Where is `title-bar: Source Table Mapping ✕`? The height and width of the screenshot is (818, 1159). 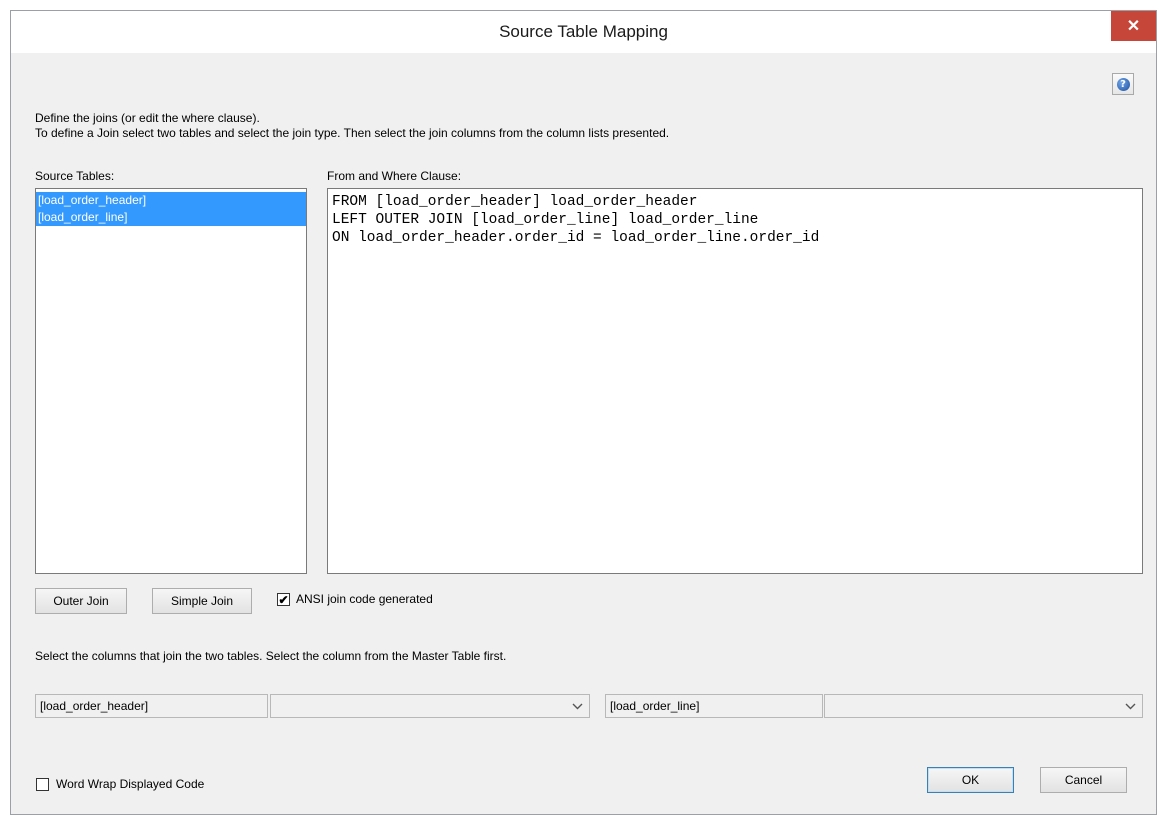 title-bar: Source Table Mapping ✕ is located at coordinates (583, 32).